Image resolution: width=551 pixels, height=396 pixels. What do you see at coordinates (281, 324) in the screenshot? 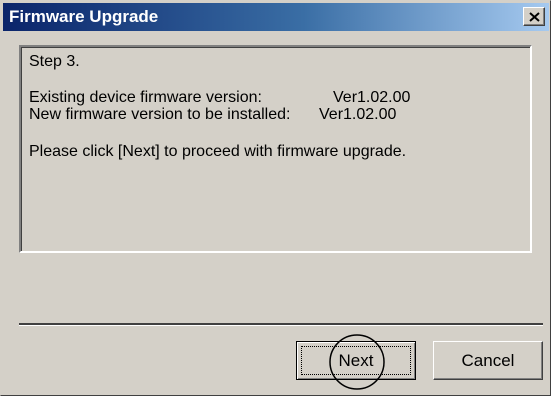
I see `separator-line` at bounding box center [281, 324].